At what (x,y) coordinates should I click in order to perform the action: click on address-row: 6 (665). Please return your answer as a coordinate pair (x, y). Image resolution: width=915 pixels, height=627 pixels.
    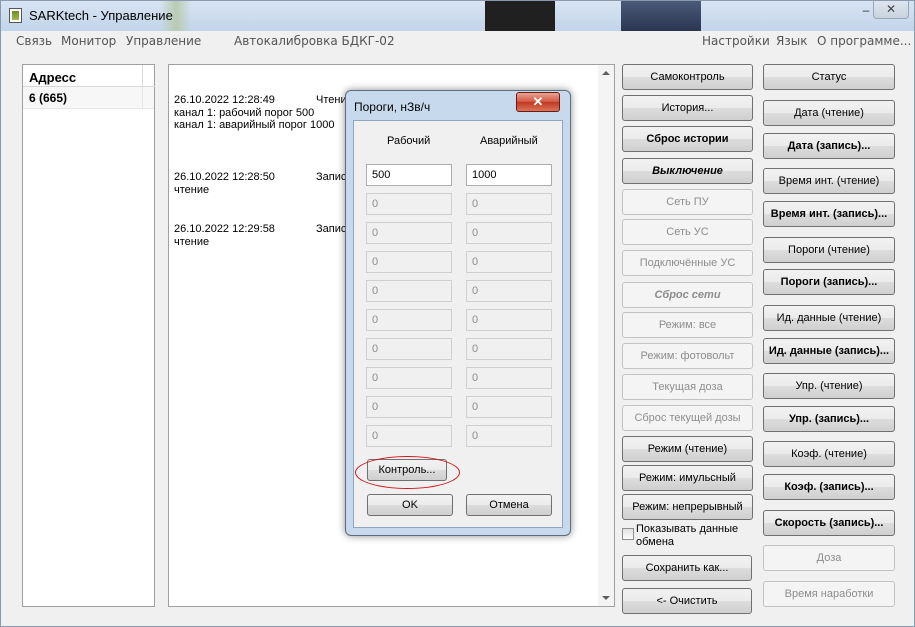
    Looking at the image, I should click on (88, 98).